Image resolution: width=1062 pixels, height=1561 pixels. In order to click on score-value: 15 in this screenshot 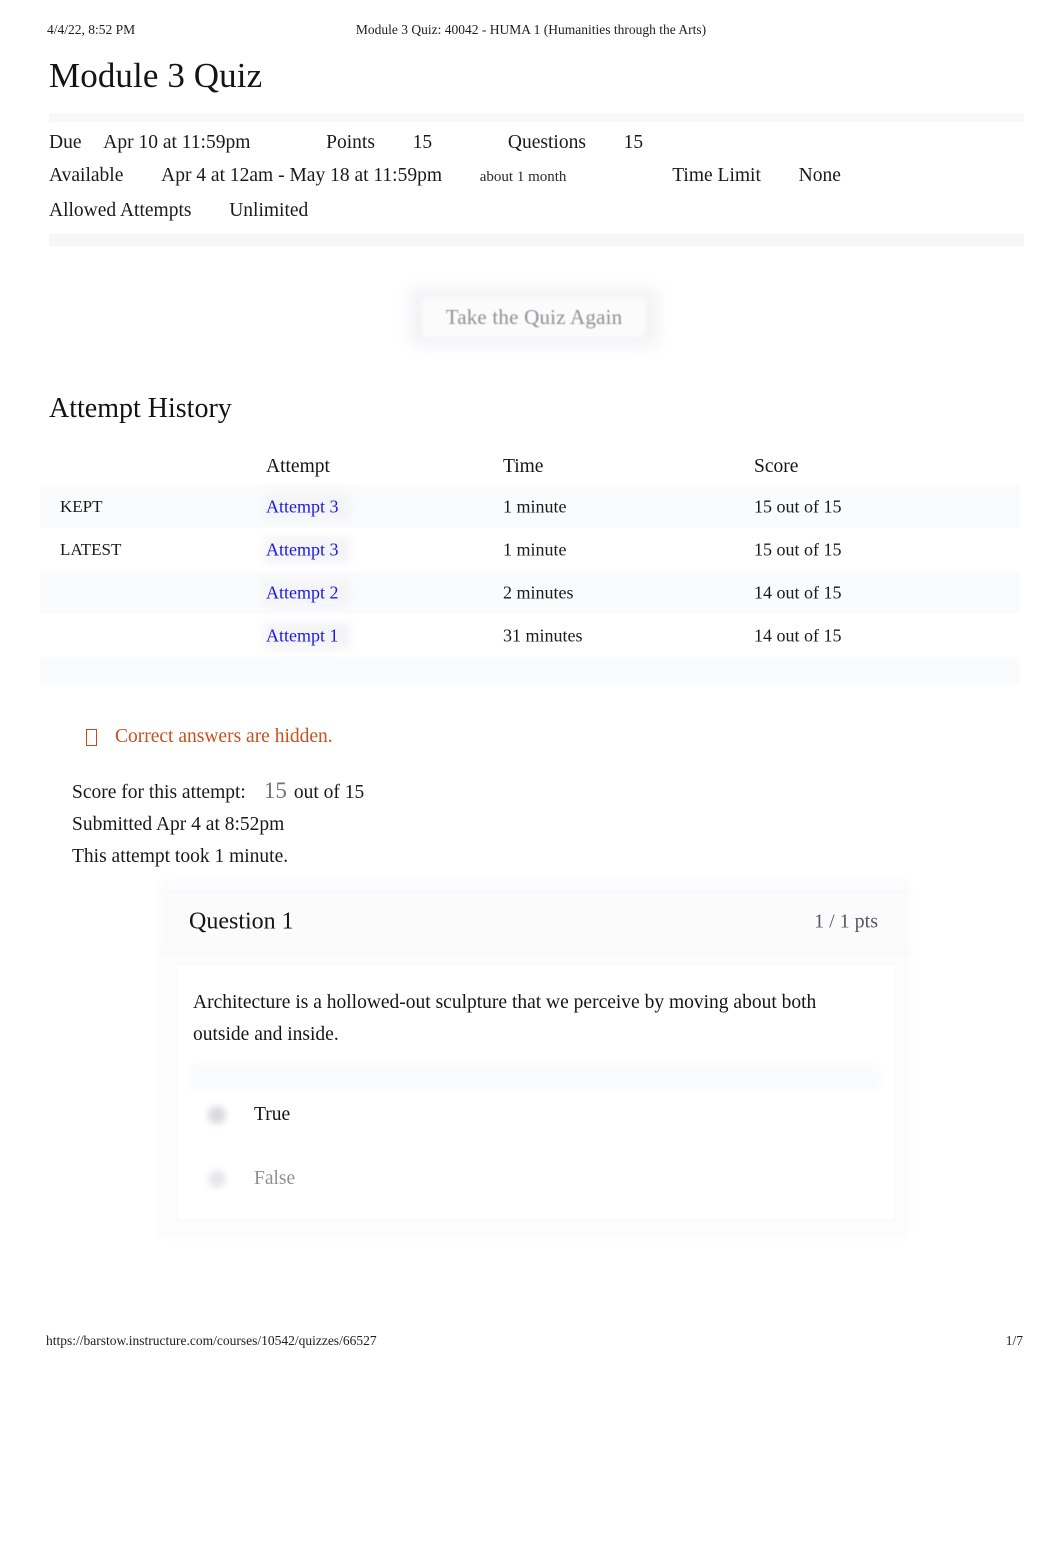, I will do `click(275, 790)`.